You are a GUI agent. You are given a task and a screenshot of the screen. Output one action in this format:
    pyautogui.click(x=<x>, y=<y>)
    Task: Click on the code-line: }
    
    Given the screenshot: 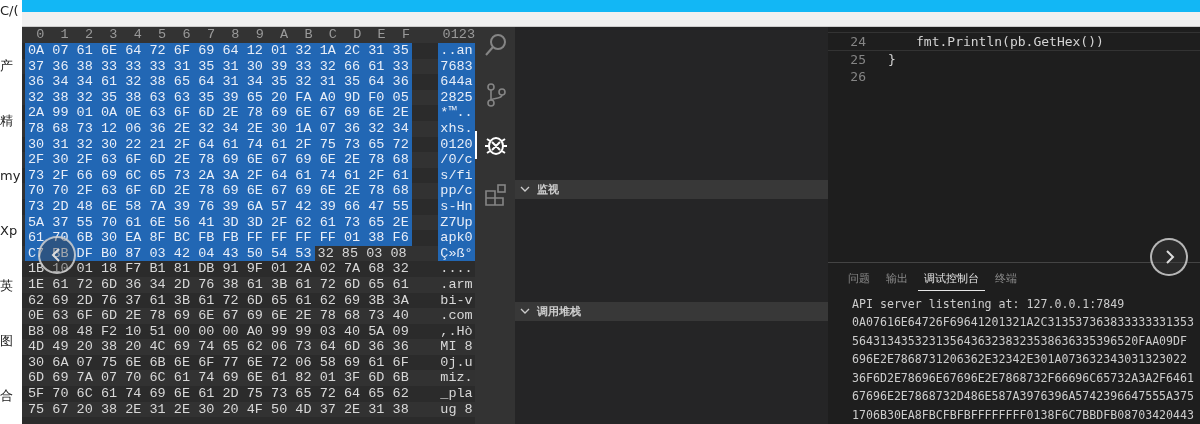 What is the action you would take?
    pyautogui.click(x=892, y=59)
    